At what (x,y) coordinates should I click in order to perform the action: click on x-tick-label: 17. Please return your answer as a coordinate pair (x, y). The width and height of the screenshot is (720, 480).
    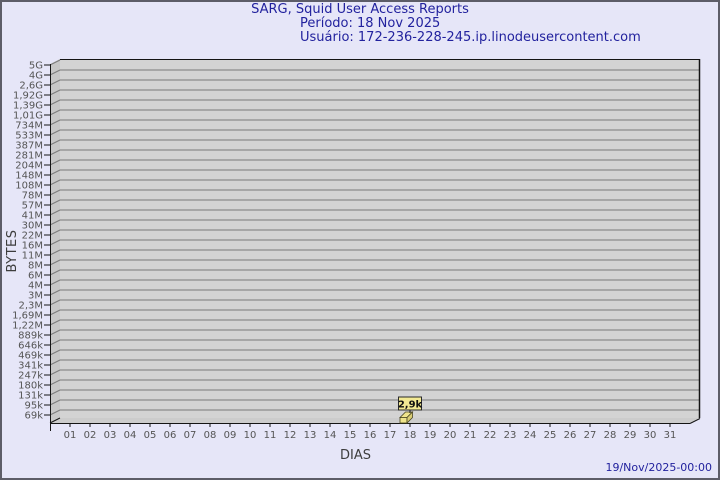
    Looking at the image, I should click on (390, 435).